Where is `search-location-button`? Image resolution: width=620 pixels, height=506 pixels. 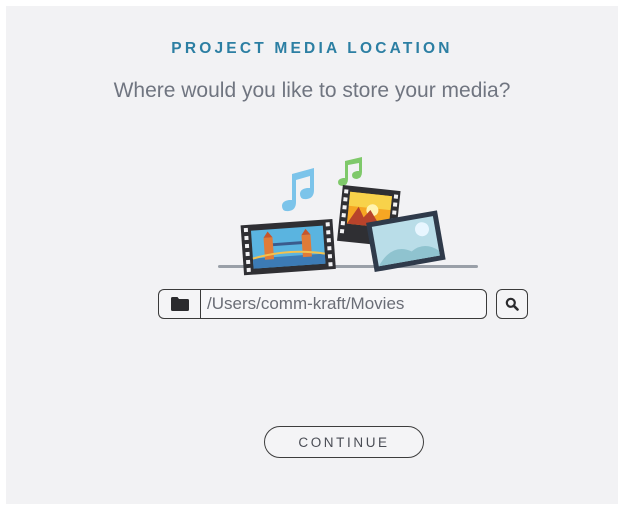 search-location-button is located at coordinates (512, 304).